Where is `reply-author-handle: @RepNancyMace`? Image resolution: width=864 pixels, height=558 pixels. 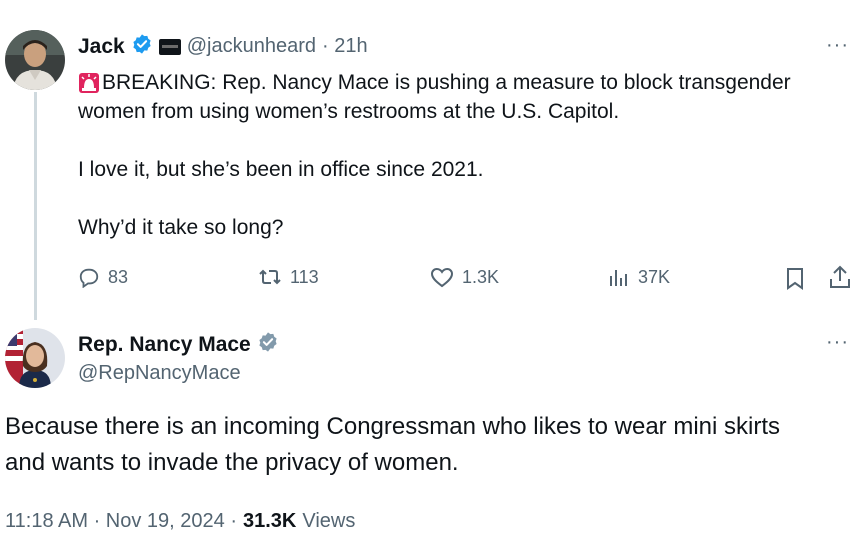
reply-author-handle: @RepNancyMace is located at coordinates (159, 373).